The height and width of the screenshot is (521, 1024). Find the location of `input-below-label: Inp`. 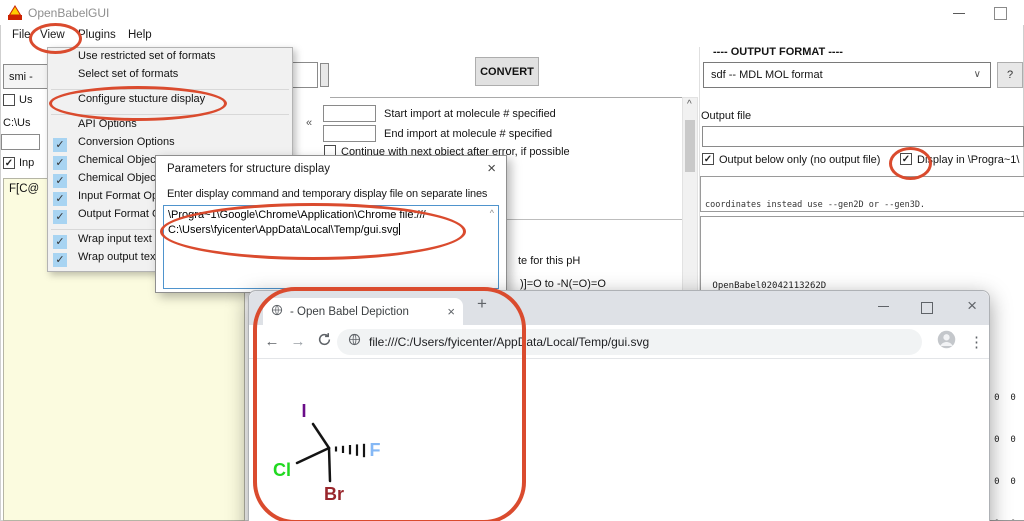

input-below-label: Inp is located at coordinates (27, 163).